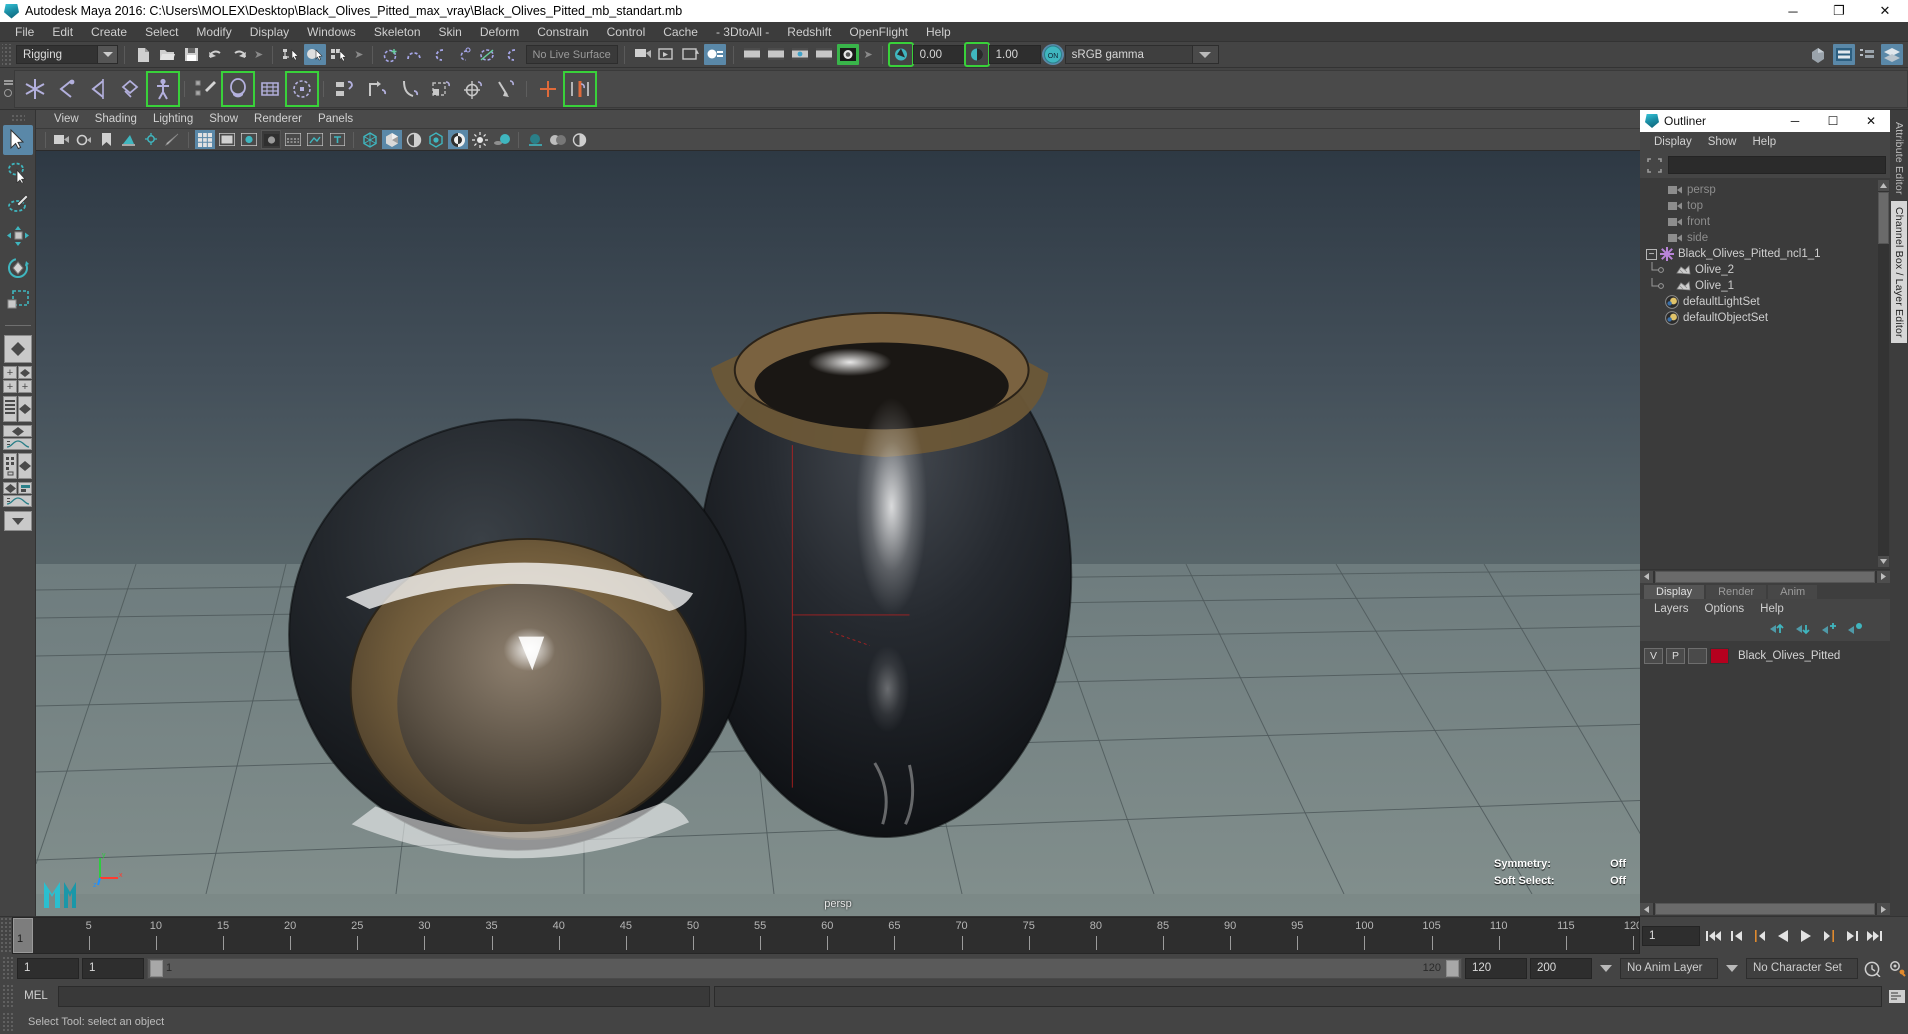 This screenshot has height=1034, width=1908. What do you see at coordinates (66, 119) in the screenshot?
I see `viewport-menu-view: View` at bounding box center [66, 119].